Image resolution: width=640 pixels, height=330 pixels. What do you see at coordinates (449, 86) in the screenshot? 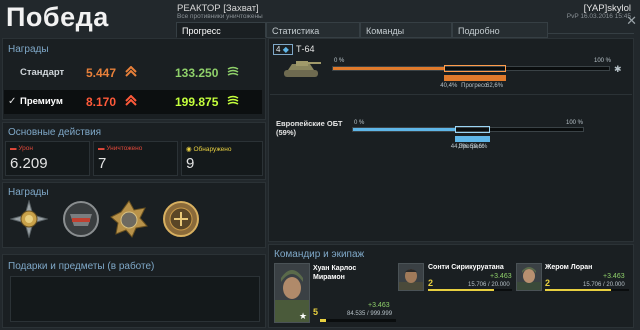
I see `tank-progress-left: 40,4%` at bounding box center [449, 86].